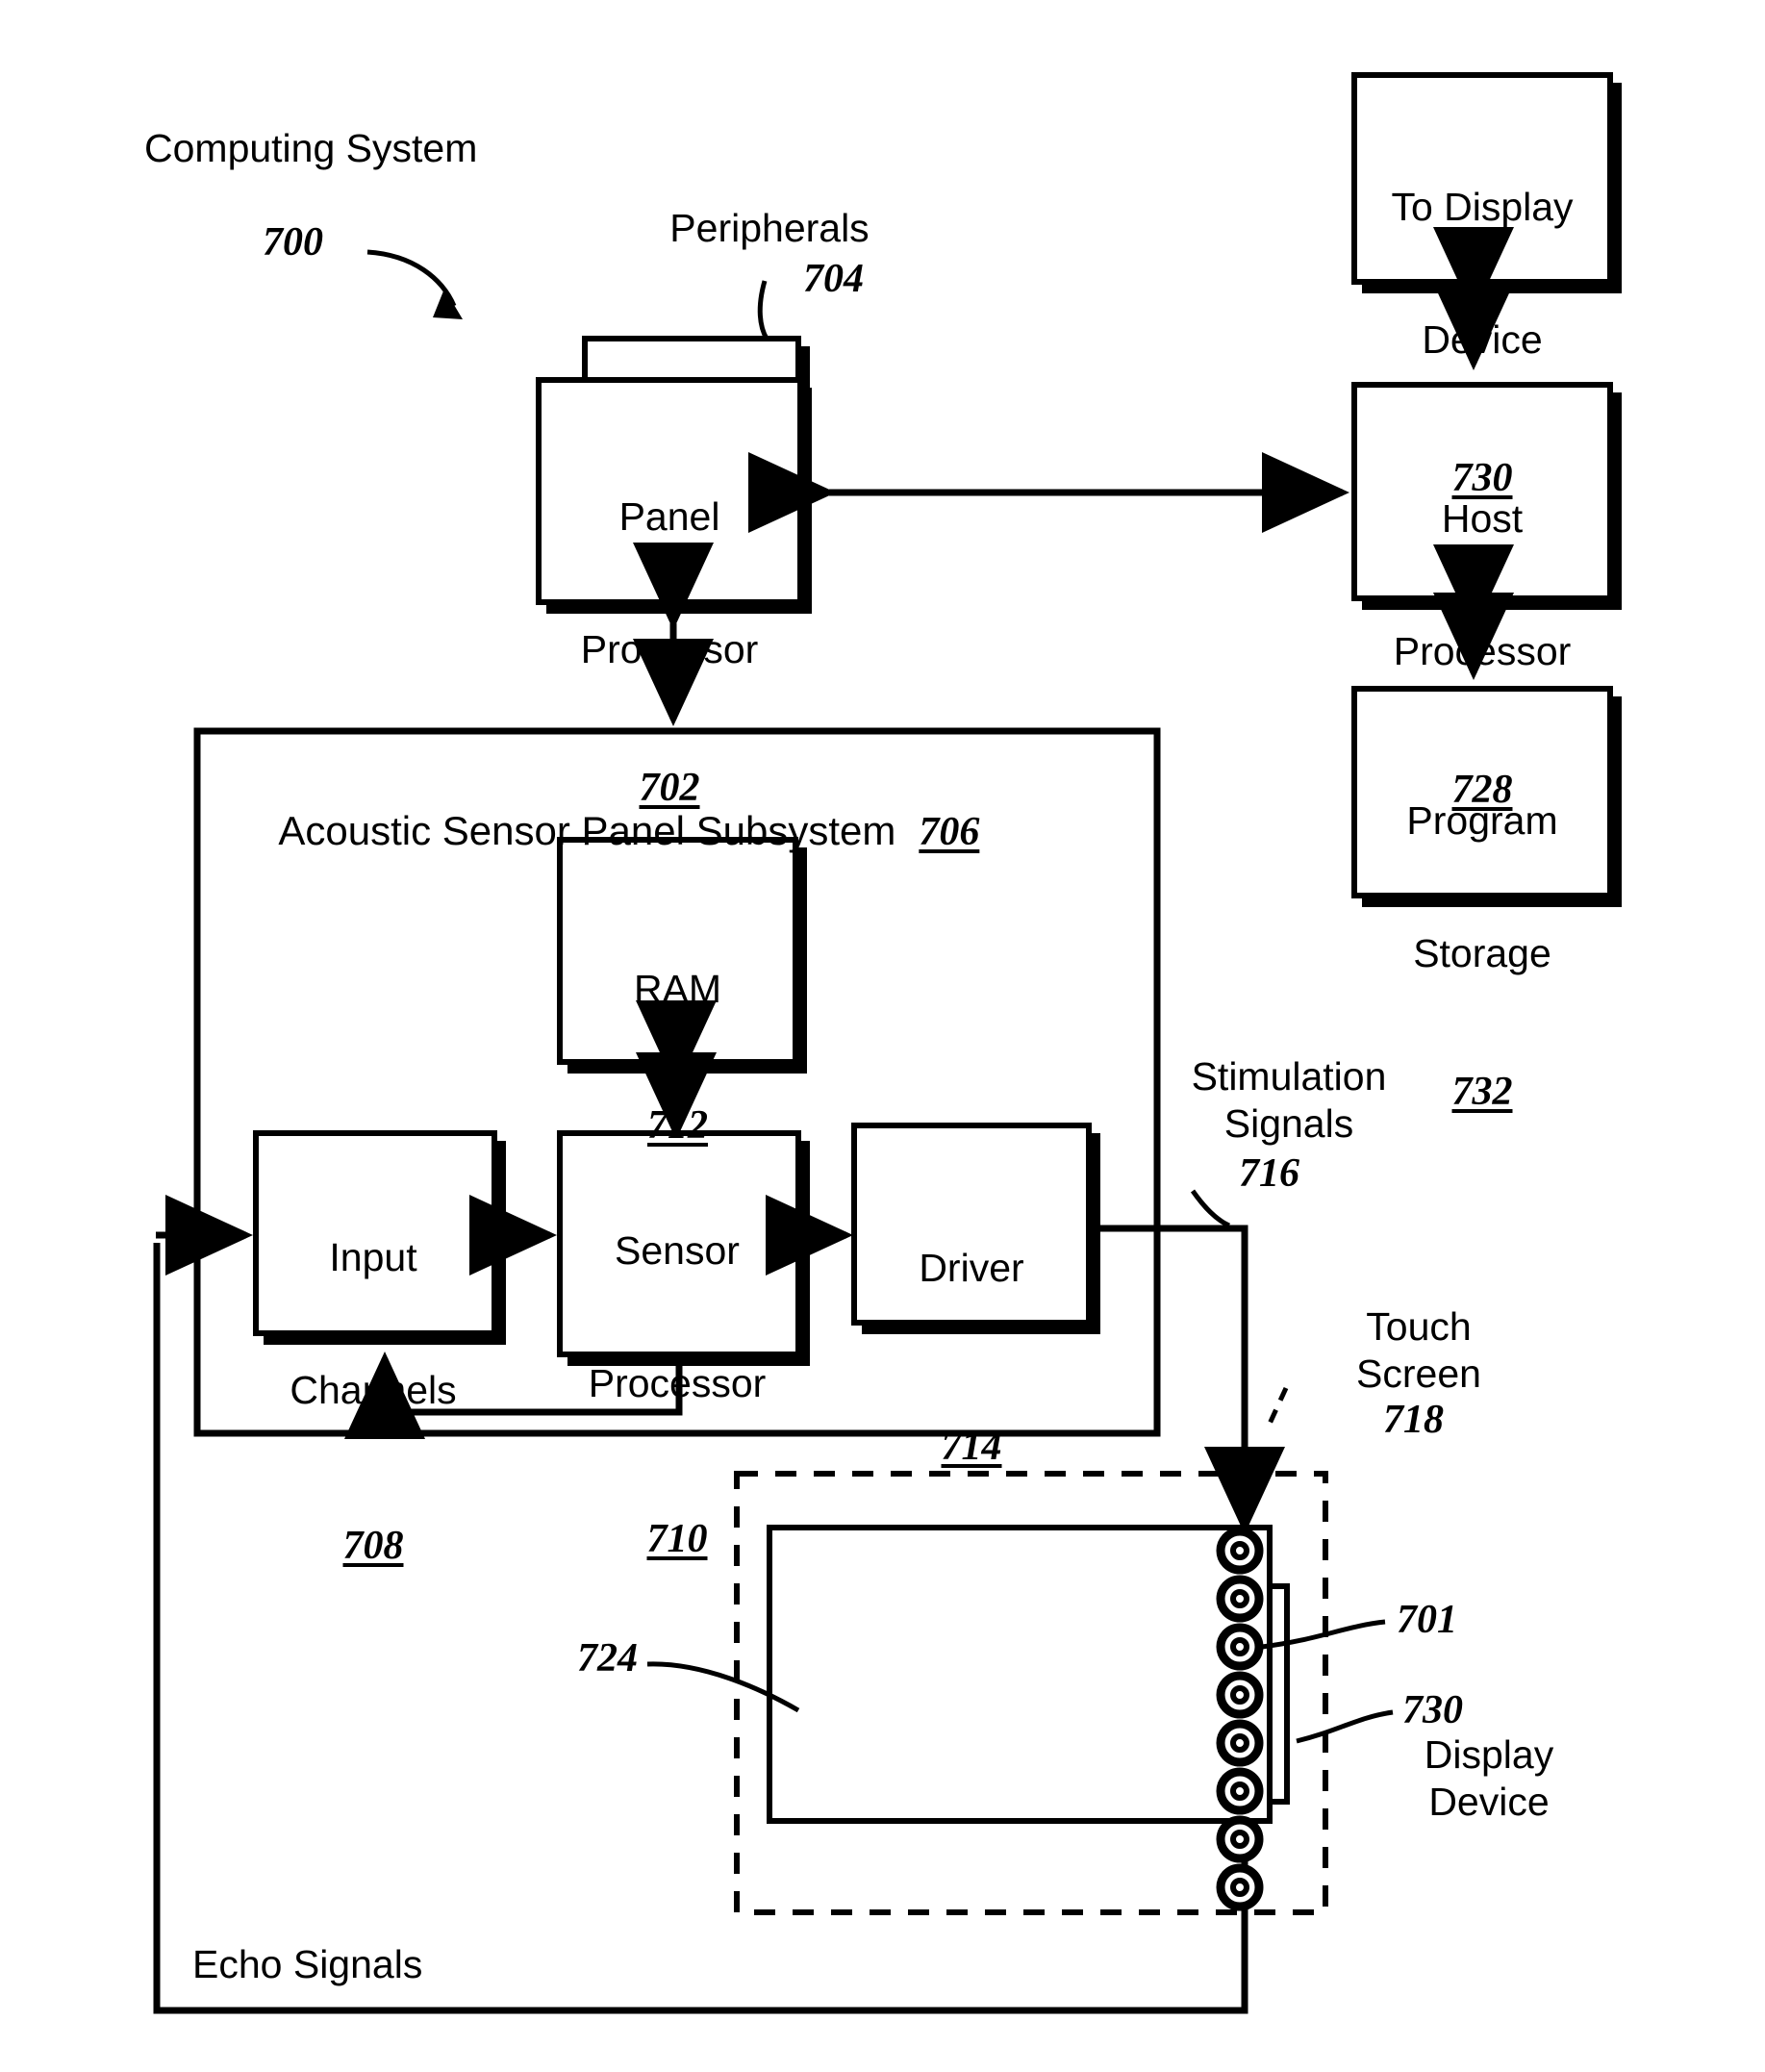 This screenshot has width=1765, height=2072. What do you see at coordinates (1192, 1380) in the screenshot?
I see `stimulation-signal-path` at bounding box center [1192, 1380].